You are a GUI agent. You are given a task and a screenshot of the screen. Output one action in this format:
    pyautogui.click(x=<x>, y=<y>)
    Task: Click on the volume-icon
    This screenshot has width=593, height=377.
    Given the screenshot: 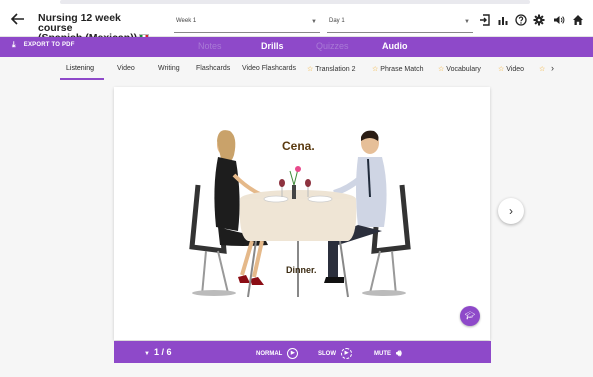 What is the action you would take?
    pyautogui.click(x=559, y=20)
    